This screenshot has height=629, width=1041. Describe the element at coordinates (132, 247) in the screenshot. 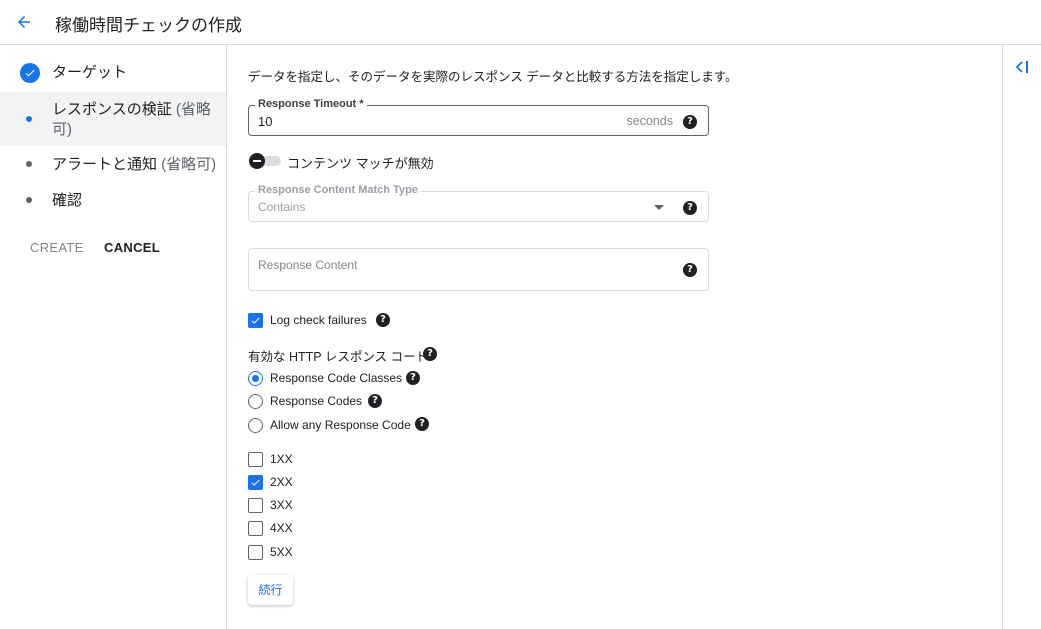

I see `cancel-button: CANCEL` at that location.